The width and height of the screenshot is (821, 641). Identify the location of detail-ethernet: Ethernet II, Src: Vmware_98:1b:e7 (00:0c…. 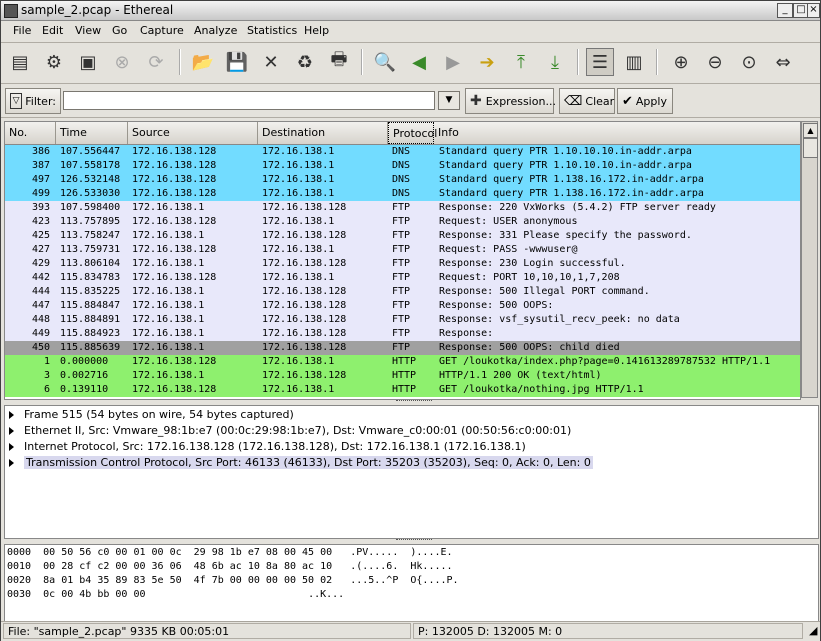
(290, 430).